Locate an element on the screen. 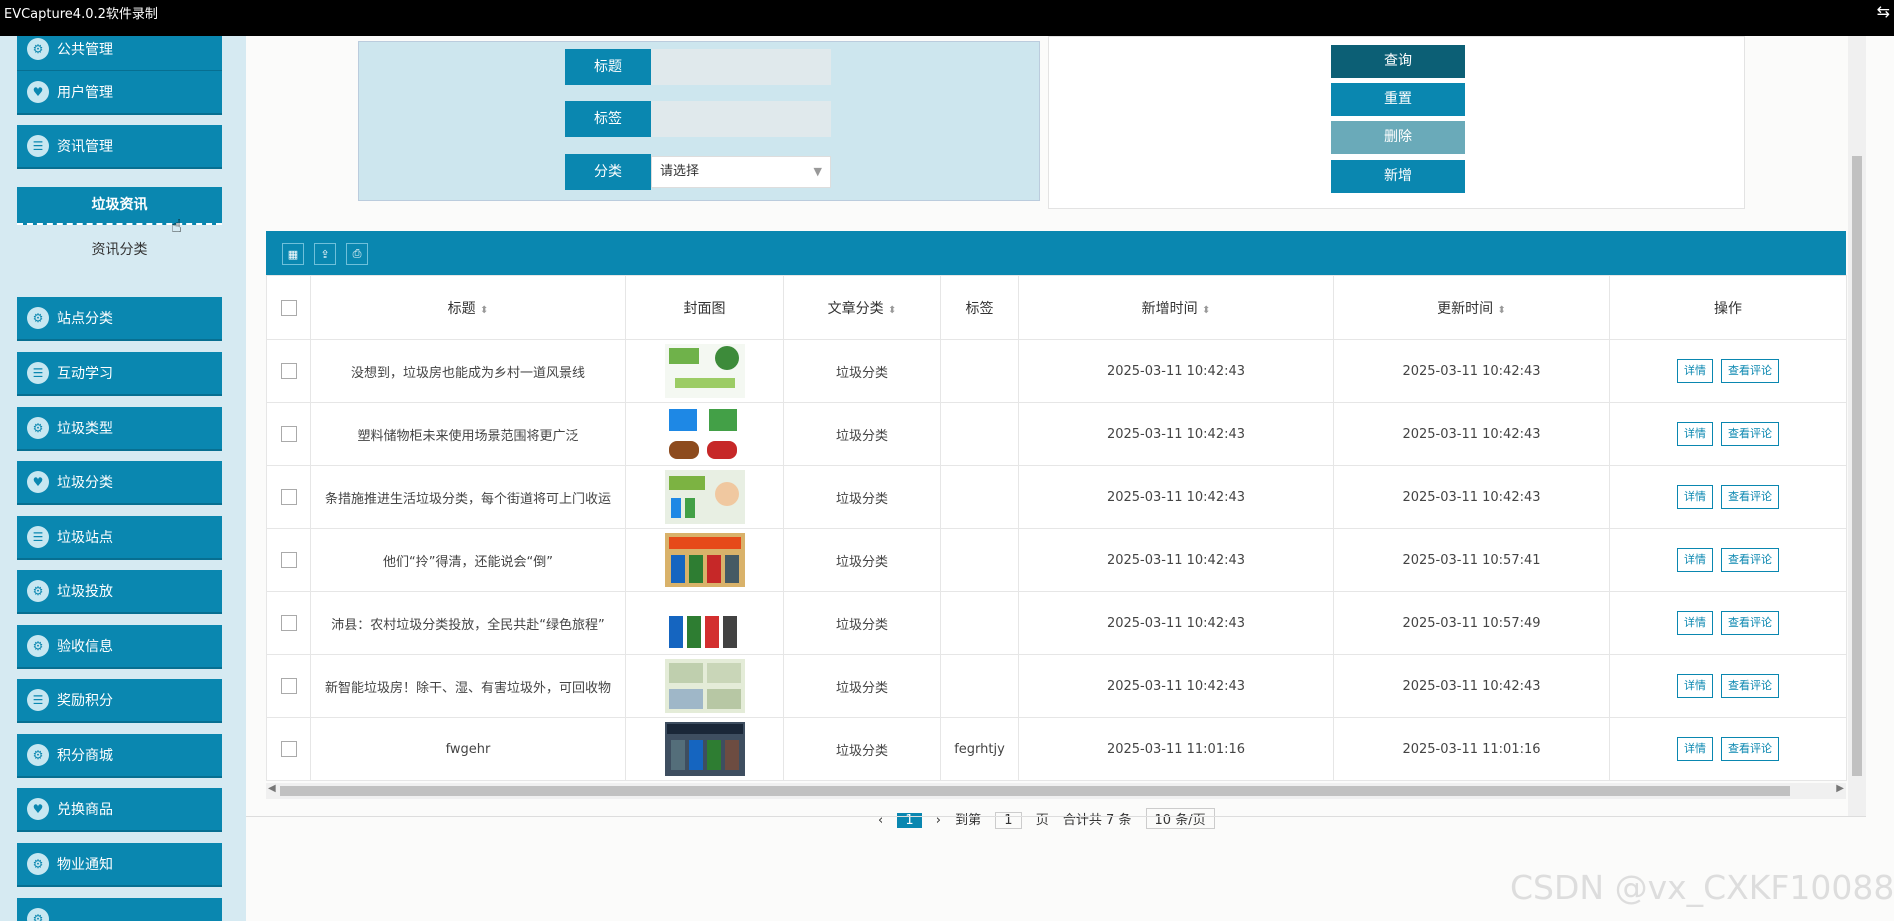  sidebar-item-exchange-goods: ♥ 兑换商品 is located at coordinates (119, 810).